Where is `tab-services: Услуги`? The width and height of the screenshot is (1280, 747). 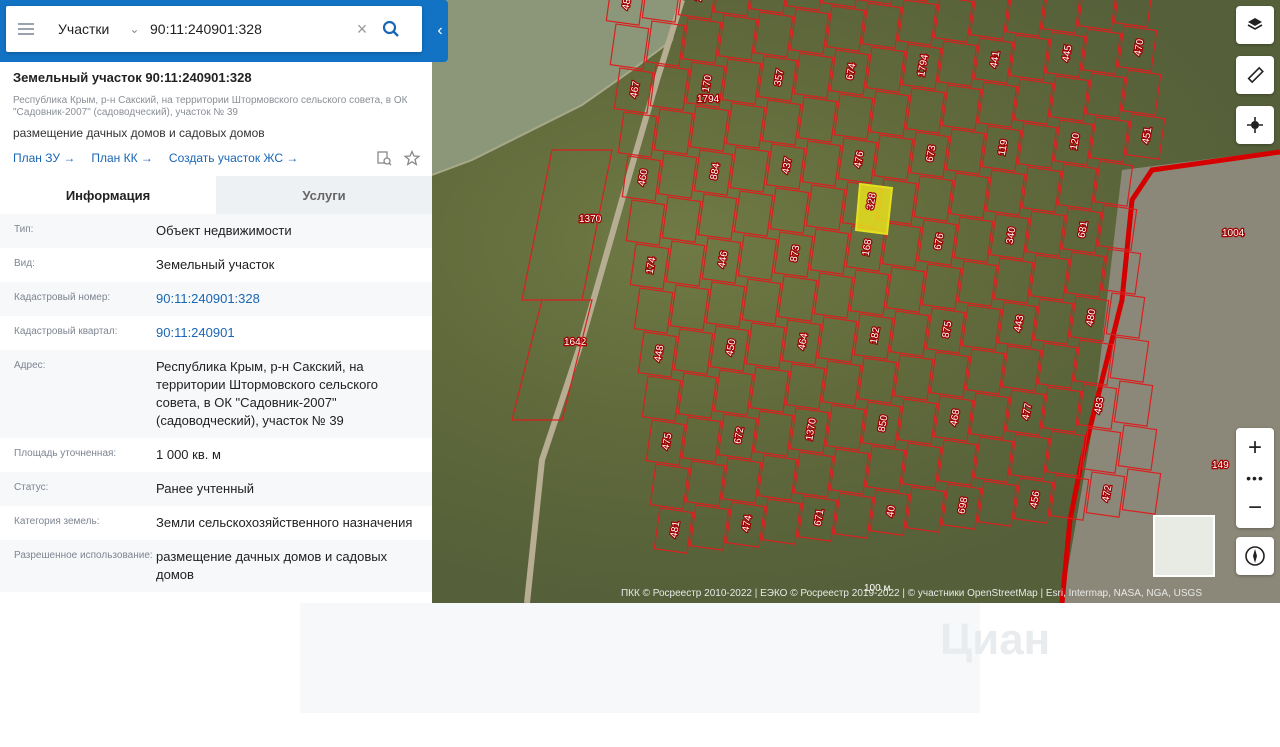
tab-services: Услуги is located at coordinates (324, 195).